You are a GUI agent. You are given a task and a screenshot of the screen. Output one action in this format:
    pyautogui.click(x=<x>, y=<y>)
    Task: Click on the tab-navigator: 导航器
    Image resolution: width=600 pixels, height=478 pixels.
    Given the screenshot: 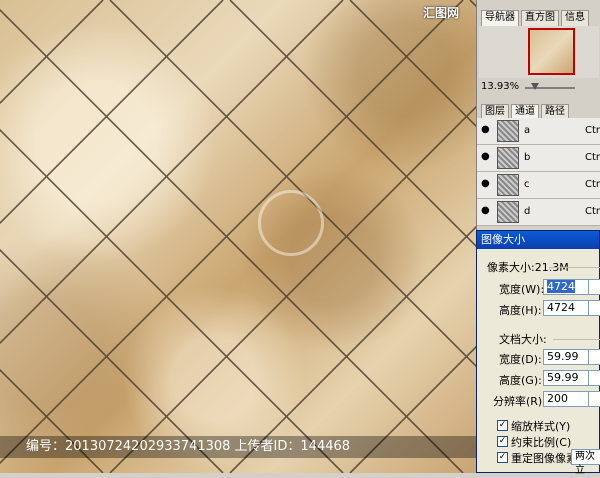 What is the action you would take?
    pyautogui.click(x=500, y=18)
    